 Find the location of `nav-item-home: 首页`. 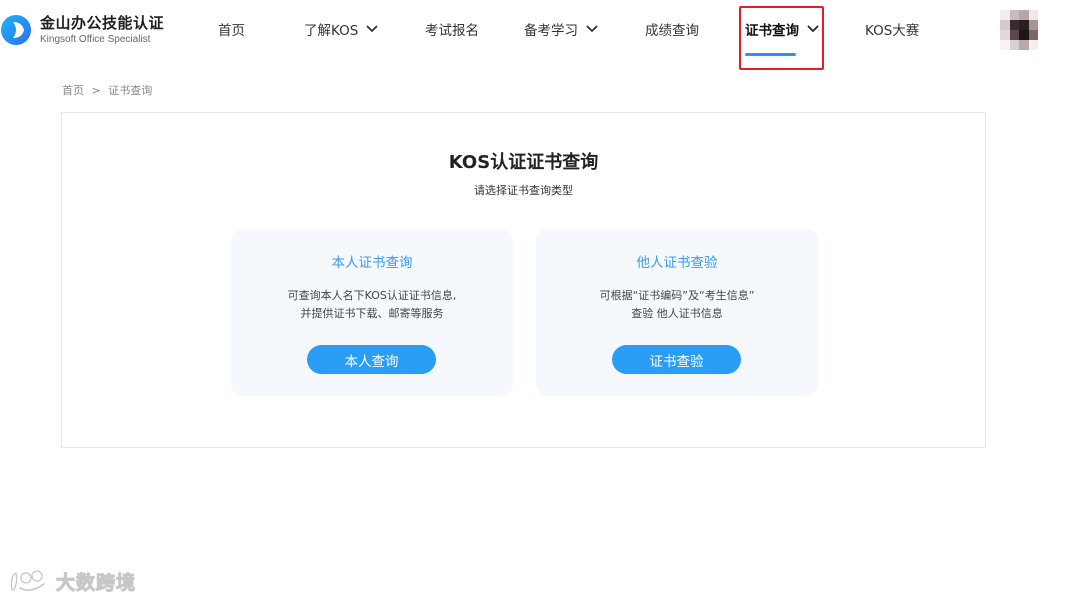

nav-item-home: 首页 is located at coordinates (231, 29).